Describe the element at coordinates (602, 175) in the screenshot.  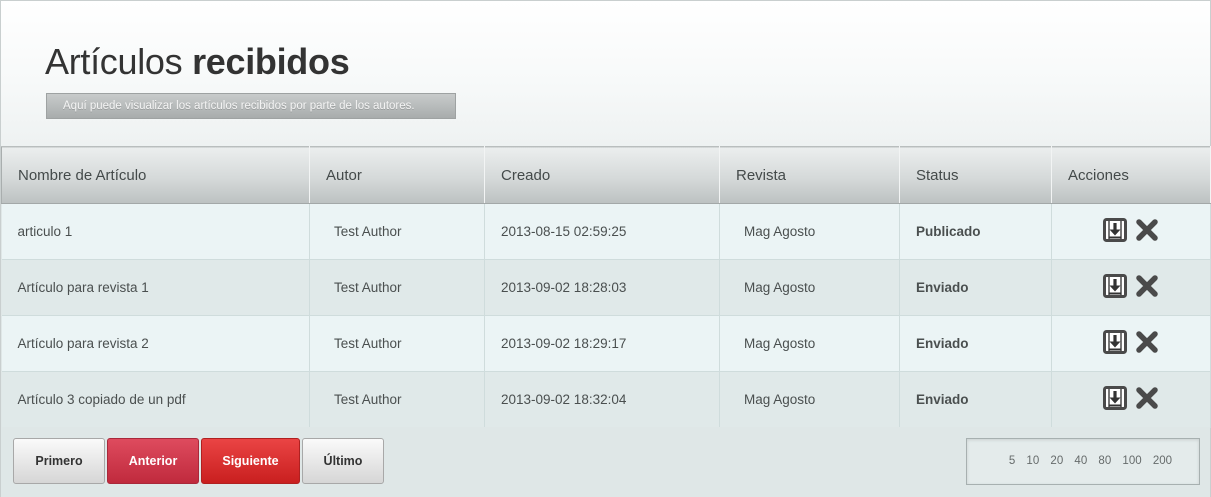
I see `column-header-created: Creado` at that location.